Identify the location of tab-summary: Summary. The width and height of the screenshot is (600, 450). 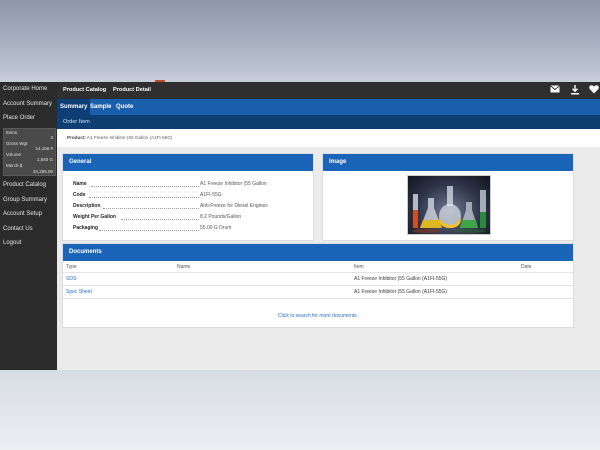
(74, 107).